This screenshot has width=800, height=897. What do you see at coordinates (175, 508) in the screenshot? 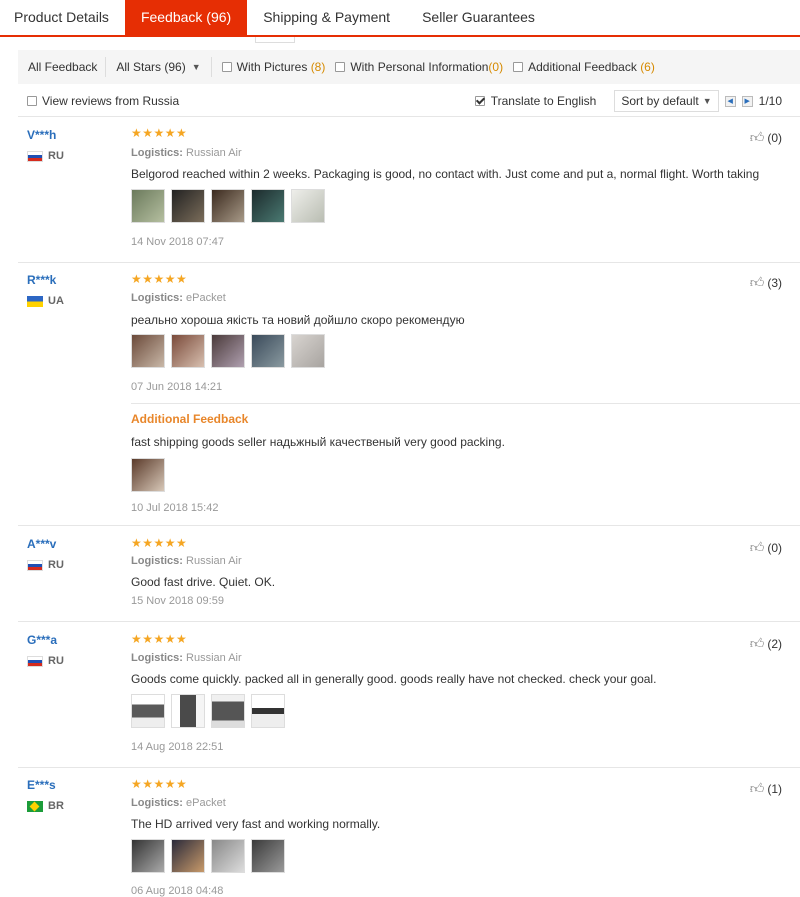
I see `additional-date: 10 Jul 2018 15:42` at bounding box center [175, 508].